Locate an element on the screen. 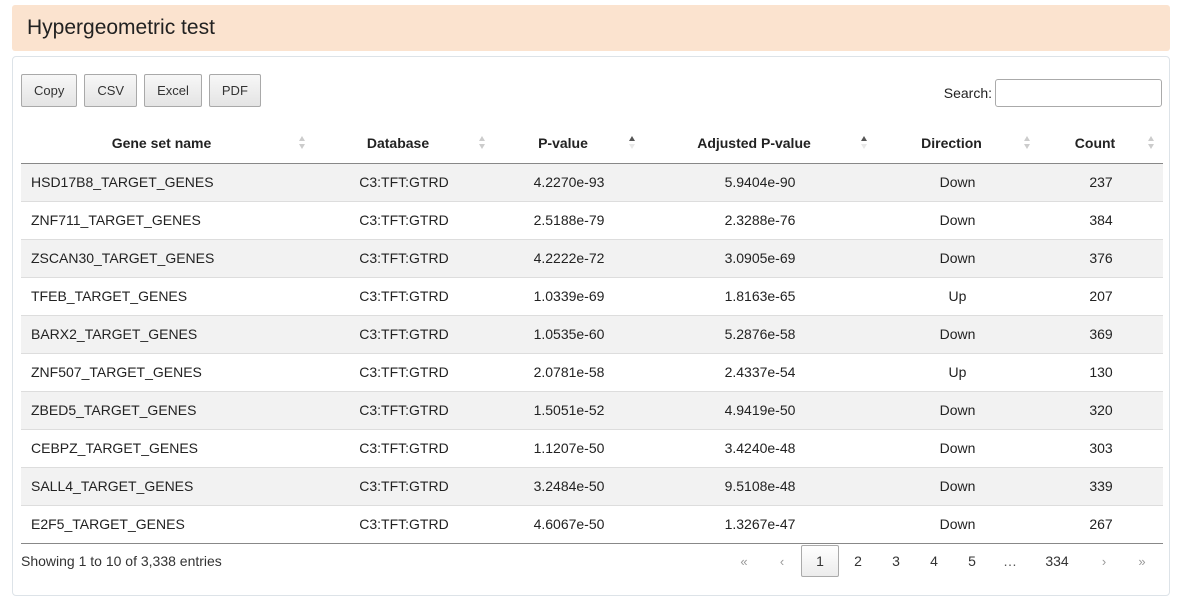 The height and width of the screenshot is (601, 1177). page-title: Hypergeometric test is located at coordinates (121, 27).